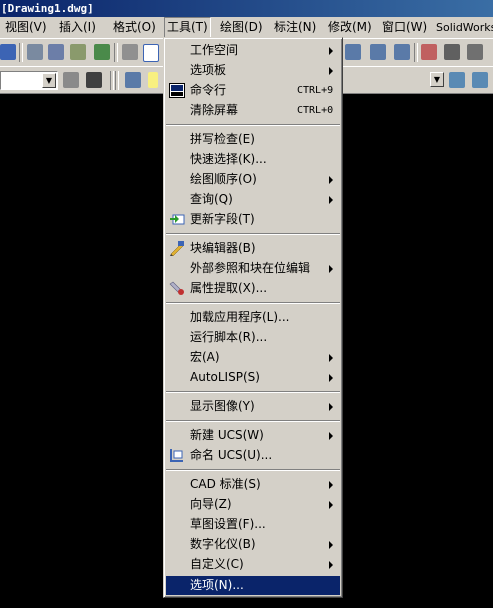  Describe the element at coordinates (153, 80) in the screenshot. I see `layer-on-icon` at that location.